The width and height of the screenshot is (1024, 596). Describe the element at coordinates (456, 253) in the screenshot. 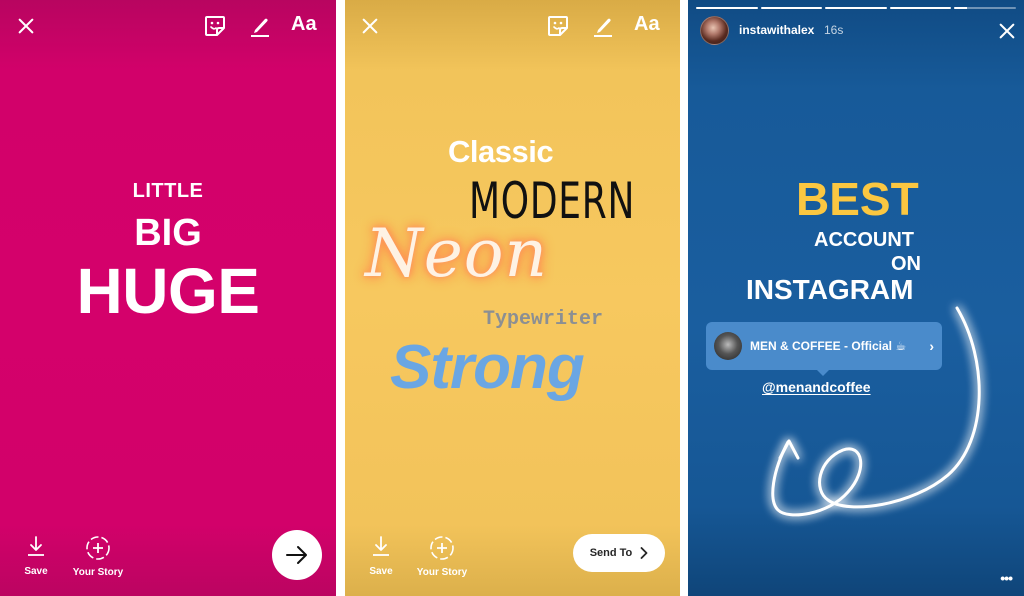

I see `font-sample-neon: Neon` at that location.